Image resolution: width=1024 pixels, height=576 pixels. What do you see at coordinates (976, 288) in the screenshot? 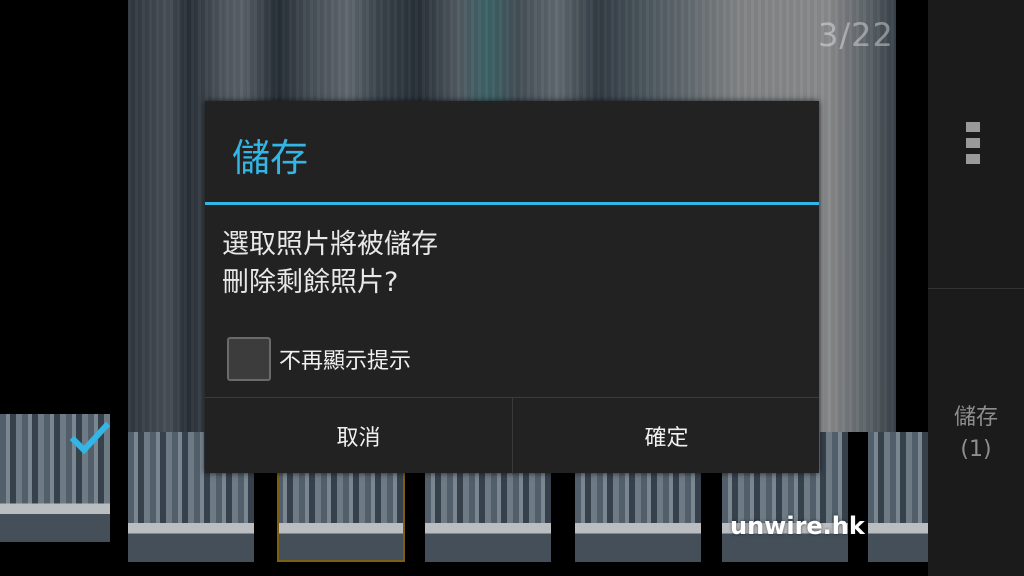
I see `panel-divider` at bounding box center [976, 288].